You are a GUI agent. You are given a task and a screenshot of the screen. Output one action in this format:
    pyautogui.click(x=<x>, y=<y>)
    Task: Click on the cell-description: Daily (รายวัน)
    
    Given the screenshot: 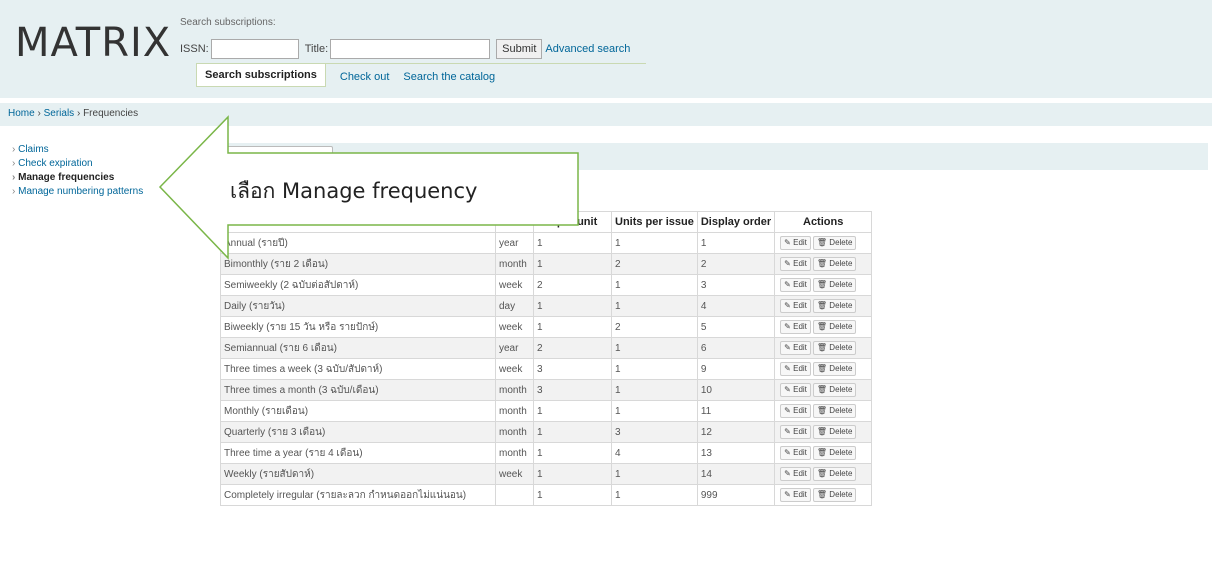 What is the action you would take?
    pyautogui.click(x=358, y=306)
    